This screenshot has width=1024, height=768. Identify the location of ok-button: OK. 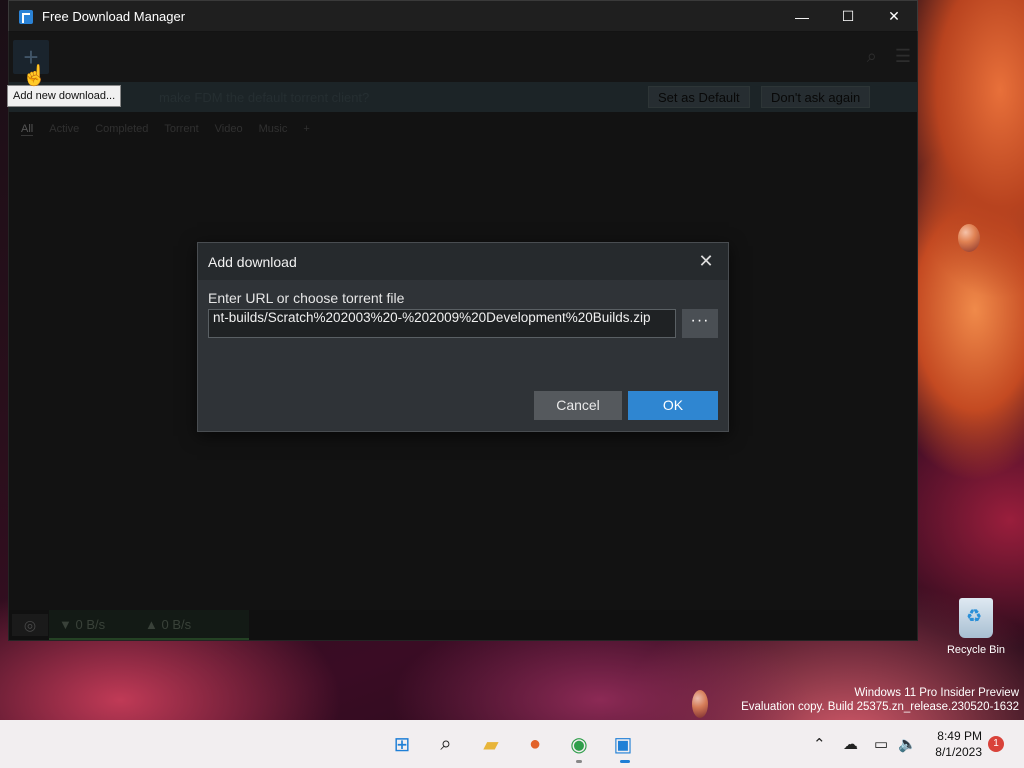
(673, 405).